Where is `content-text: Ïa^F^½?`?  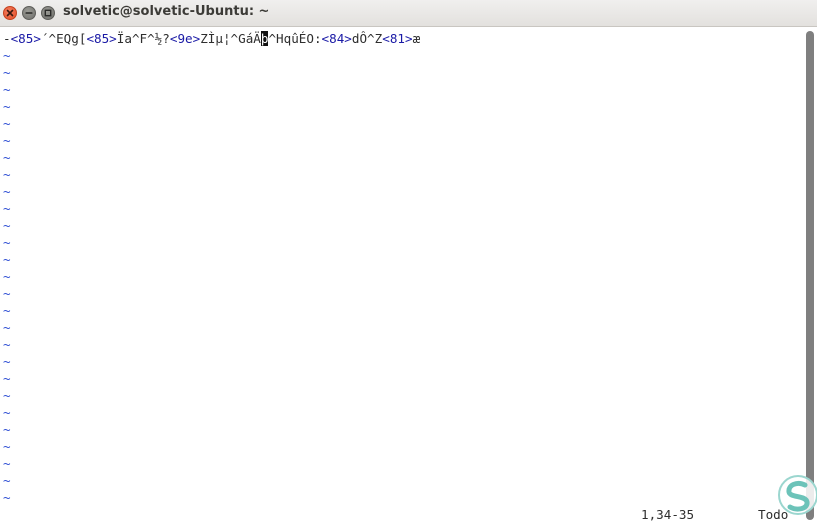
content-text: Ïa^F^½? is located at coordinates (143, 38).